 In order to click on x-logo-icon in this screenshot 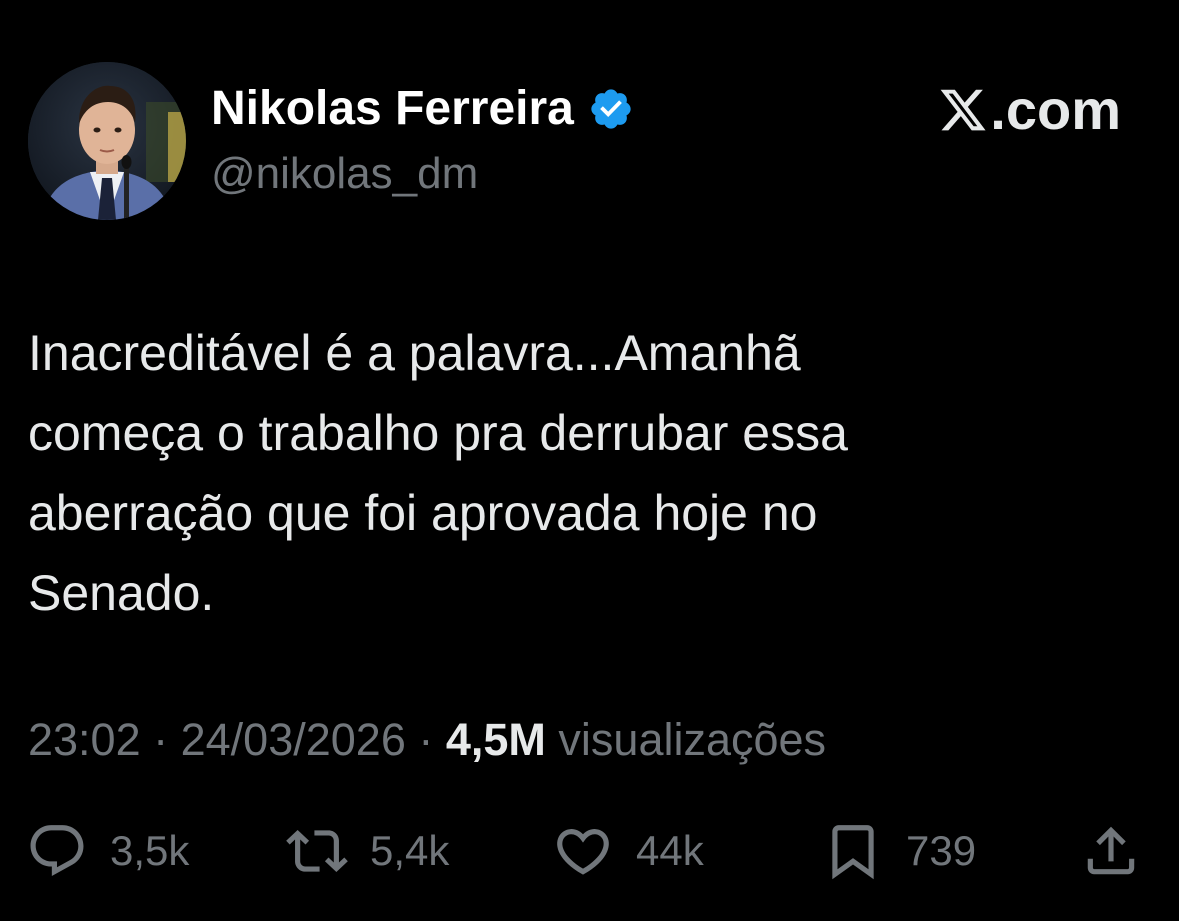, I will do `click(963, 110)`.